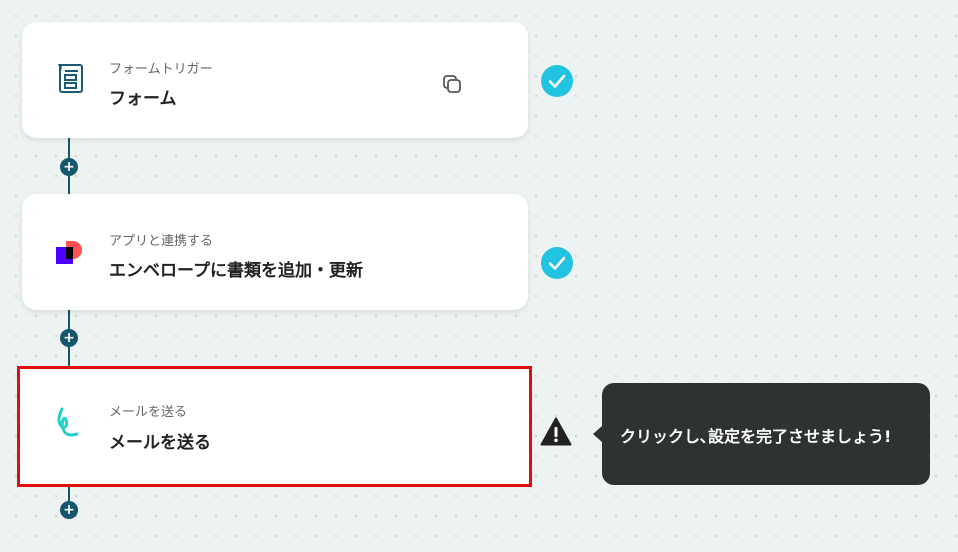 This screenshot has height=552, width=958. I want to click on copy-icon, so click(452, 84).